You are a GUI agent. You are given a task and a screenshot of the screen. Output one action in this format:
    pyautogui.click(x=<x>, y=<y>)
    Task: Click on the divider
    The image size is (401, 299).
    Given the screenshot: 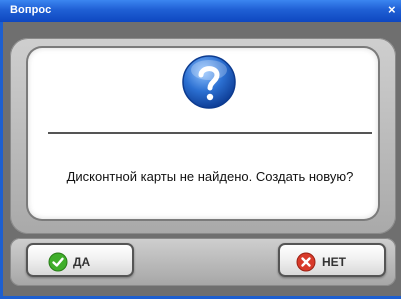 What is the action you would take?
    pyautogui.click(x=210, y=133)
    